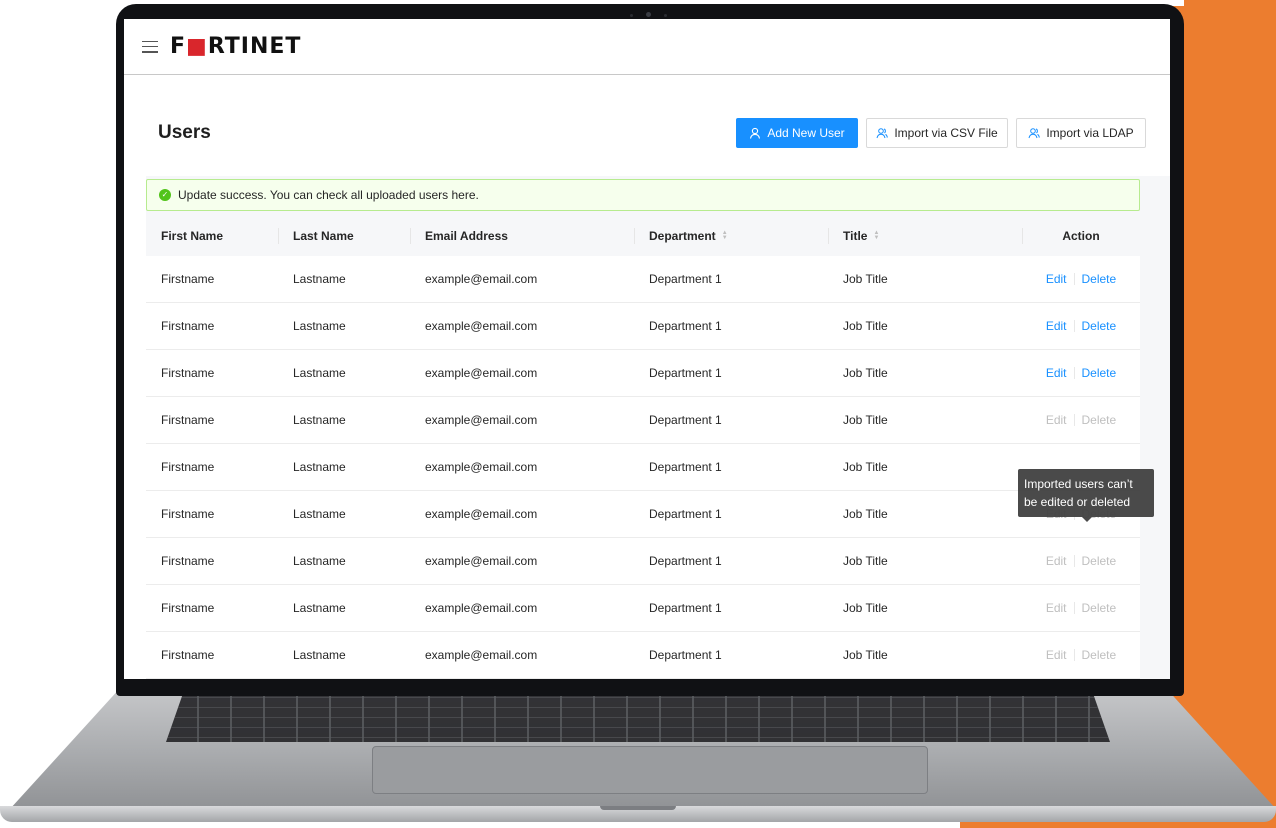 The height and width of the screenshot is (828, 1276). I want to click on column-title: Title ▲ ▼, so click(925, 236).